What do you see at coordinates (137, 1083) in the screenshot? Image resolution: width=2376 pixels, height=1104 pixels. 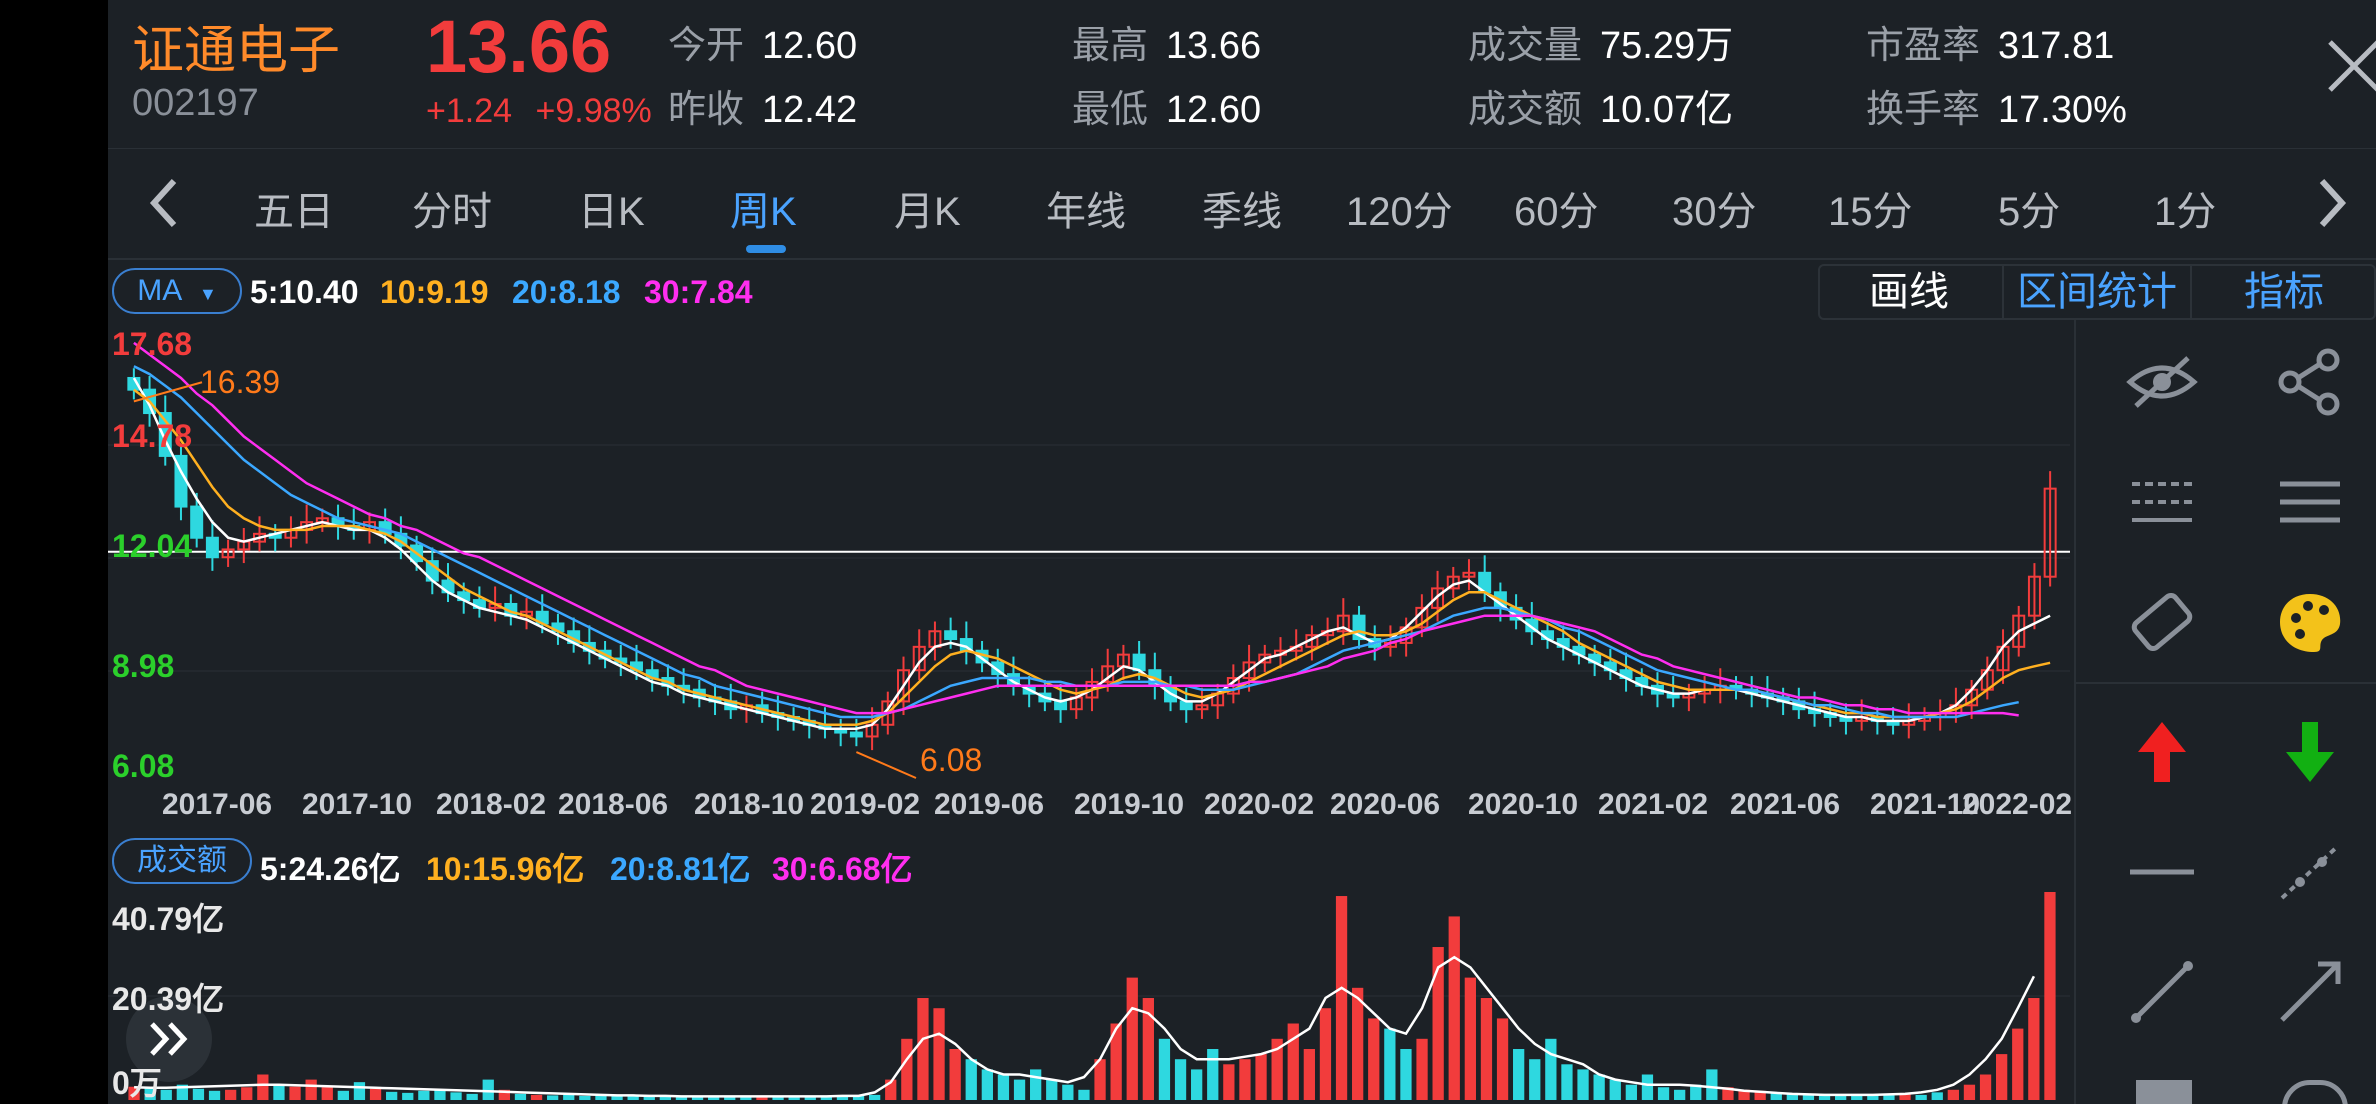 I see `vol-y-label-min: 0万` at bounding box center [137, 1083].